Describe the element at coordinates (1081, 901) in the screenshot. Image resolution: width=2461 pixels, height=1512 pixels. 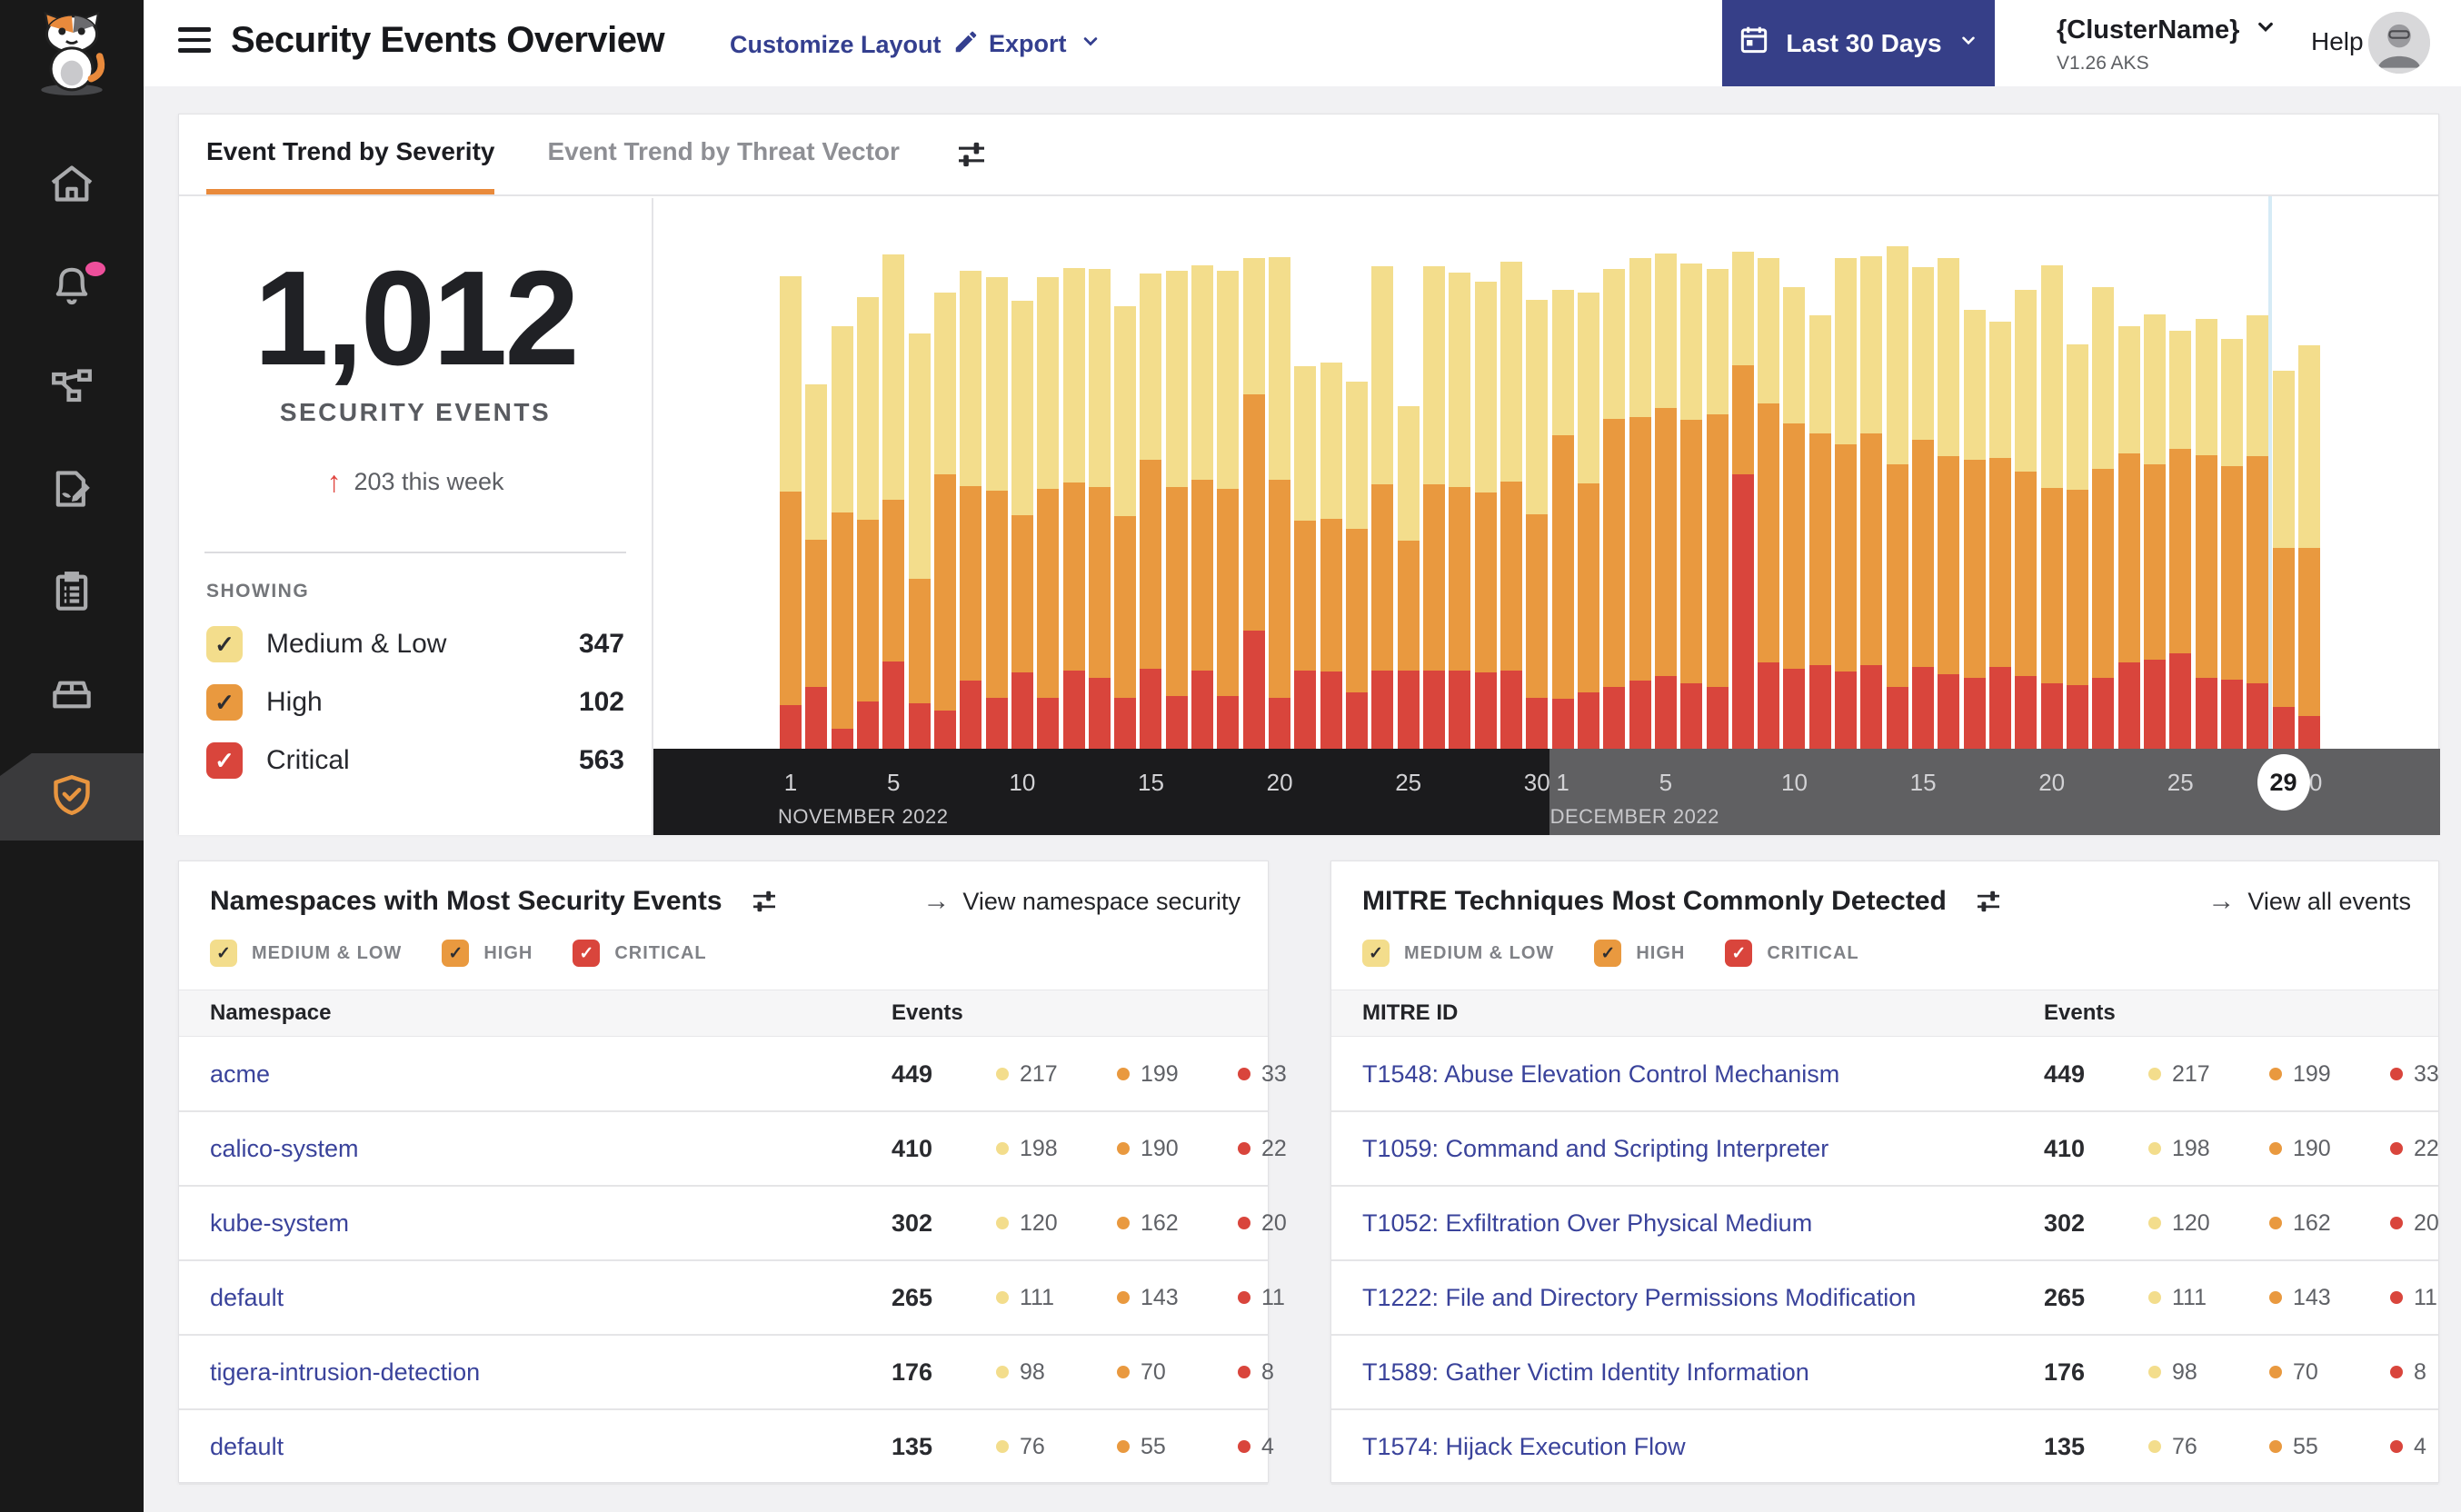
I see `view-namespace-security-link: → View namespace security` at that location.